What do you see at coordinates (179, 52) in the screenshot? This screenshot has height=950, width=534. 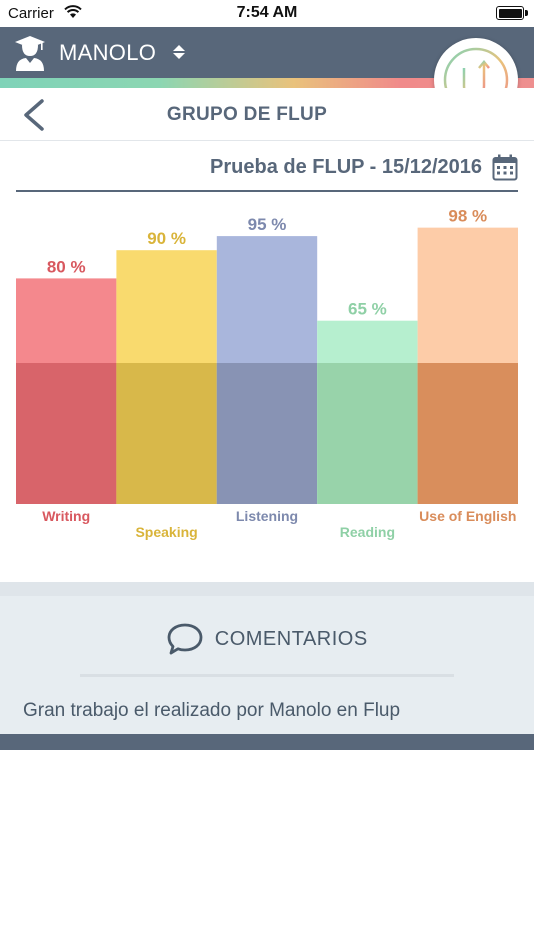 I see `sort-toggle-icon` at bounding box center [179, 52].